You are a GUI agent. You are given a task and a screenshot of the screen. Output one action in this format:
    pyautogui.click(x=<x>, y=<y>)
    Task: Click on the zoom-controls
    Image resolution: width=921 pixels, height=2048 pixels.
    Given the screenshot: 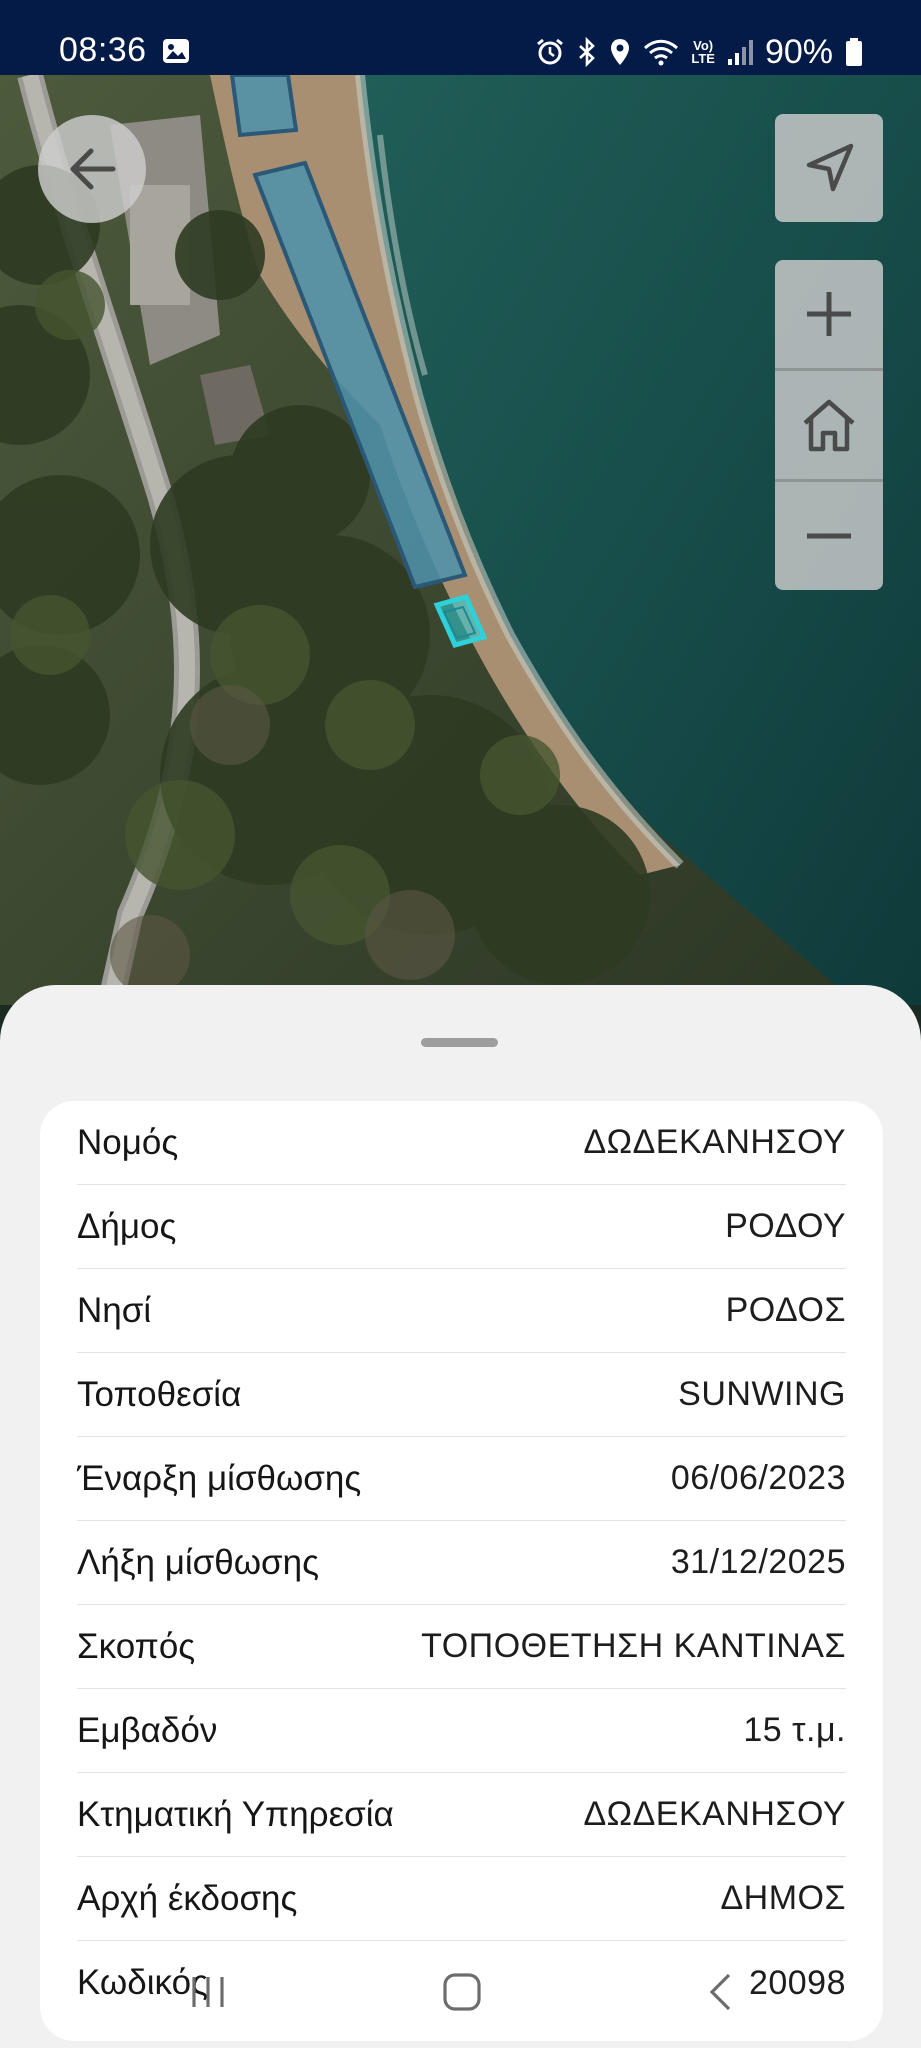 What is the action you would take?
    pyautogui.click(x=829, y=425)
    